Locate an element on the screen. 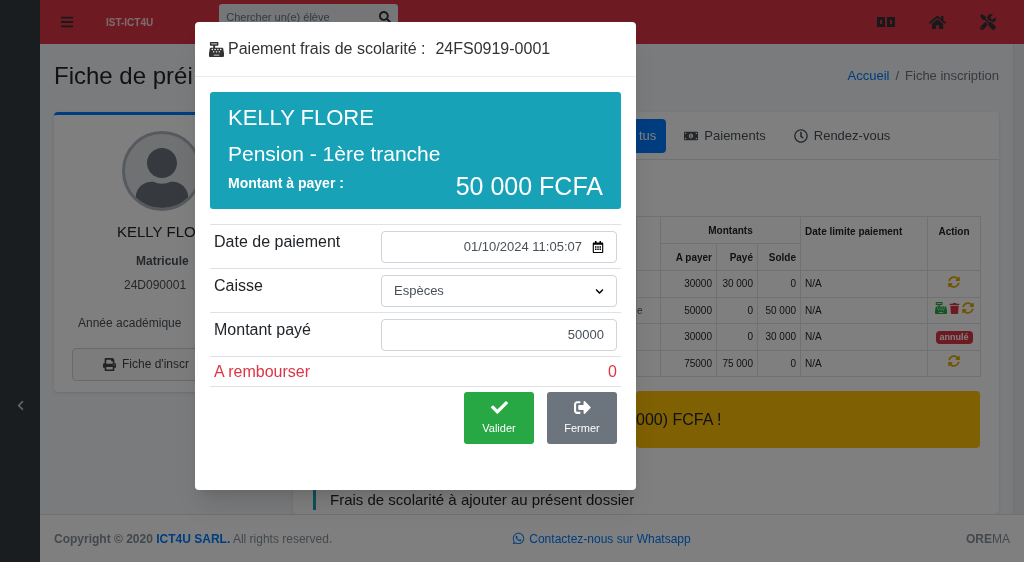 This screenshot has width=1024, height=562. close-button: Fermer is located at coordinates (582, 418).